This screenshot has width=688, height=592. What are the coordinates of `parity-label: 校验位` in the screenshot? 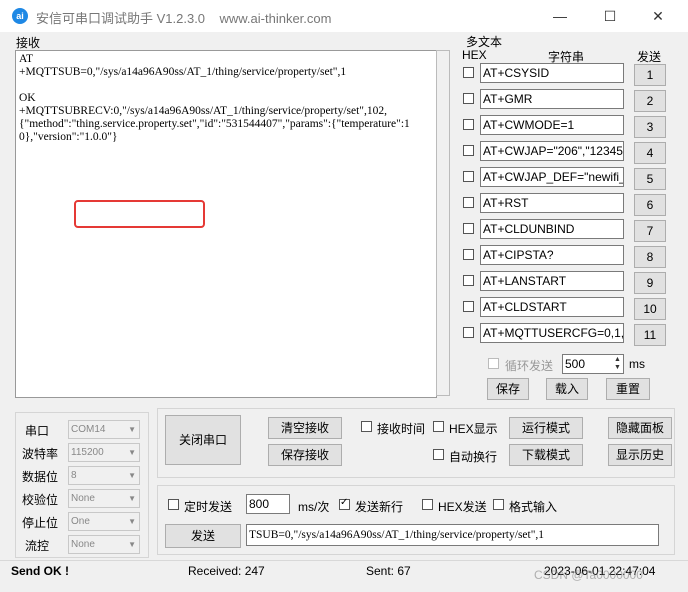 It's located at (40, 500).